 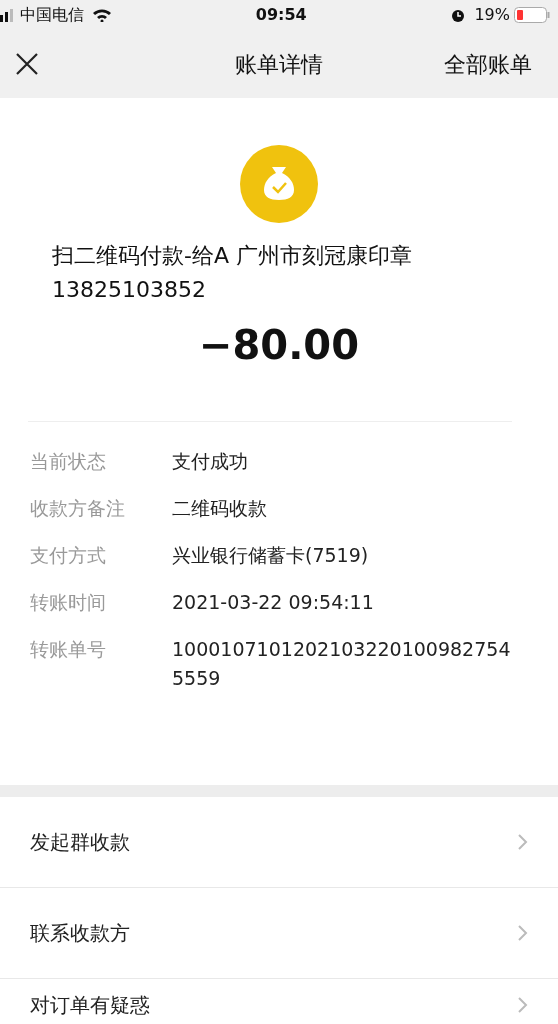 I want to click on detail-label: 转账时间, so click(x=68, y=602).